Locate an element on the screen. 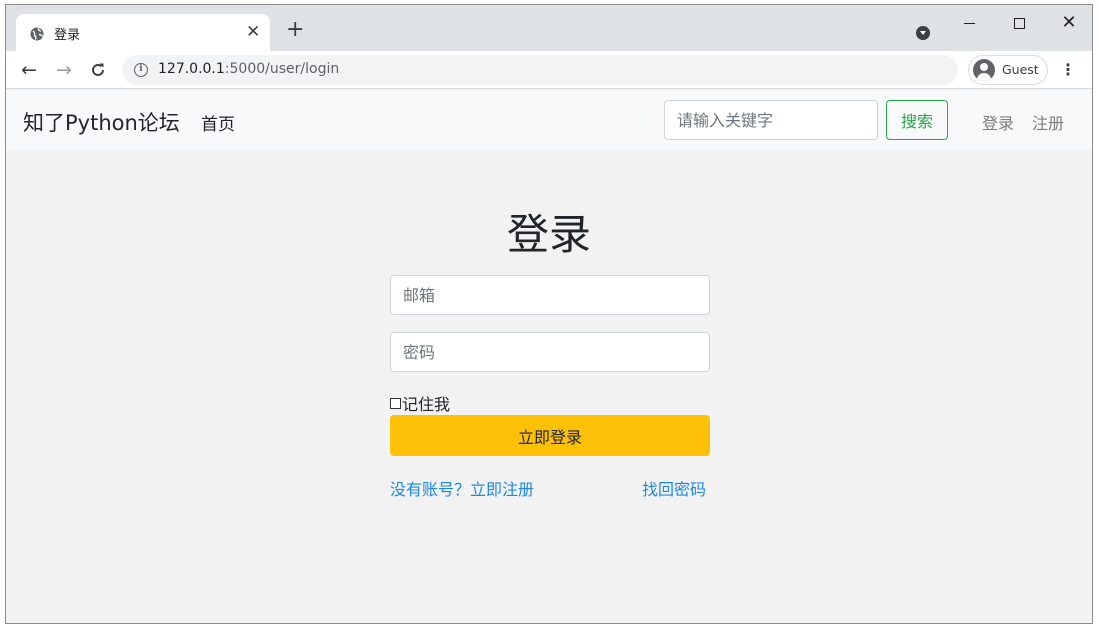  register-link: 没有账号？立即注册 is located at coordinates (462, 488).